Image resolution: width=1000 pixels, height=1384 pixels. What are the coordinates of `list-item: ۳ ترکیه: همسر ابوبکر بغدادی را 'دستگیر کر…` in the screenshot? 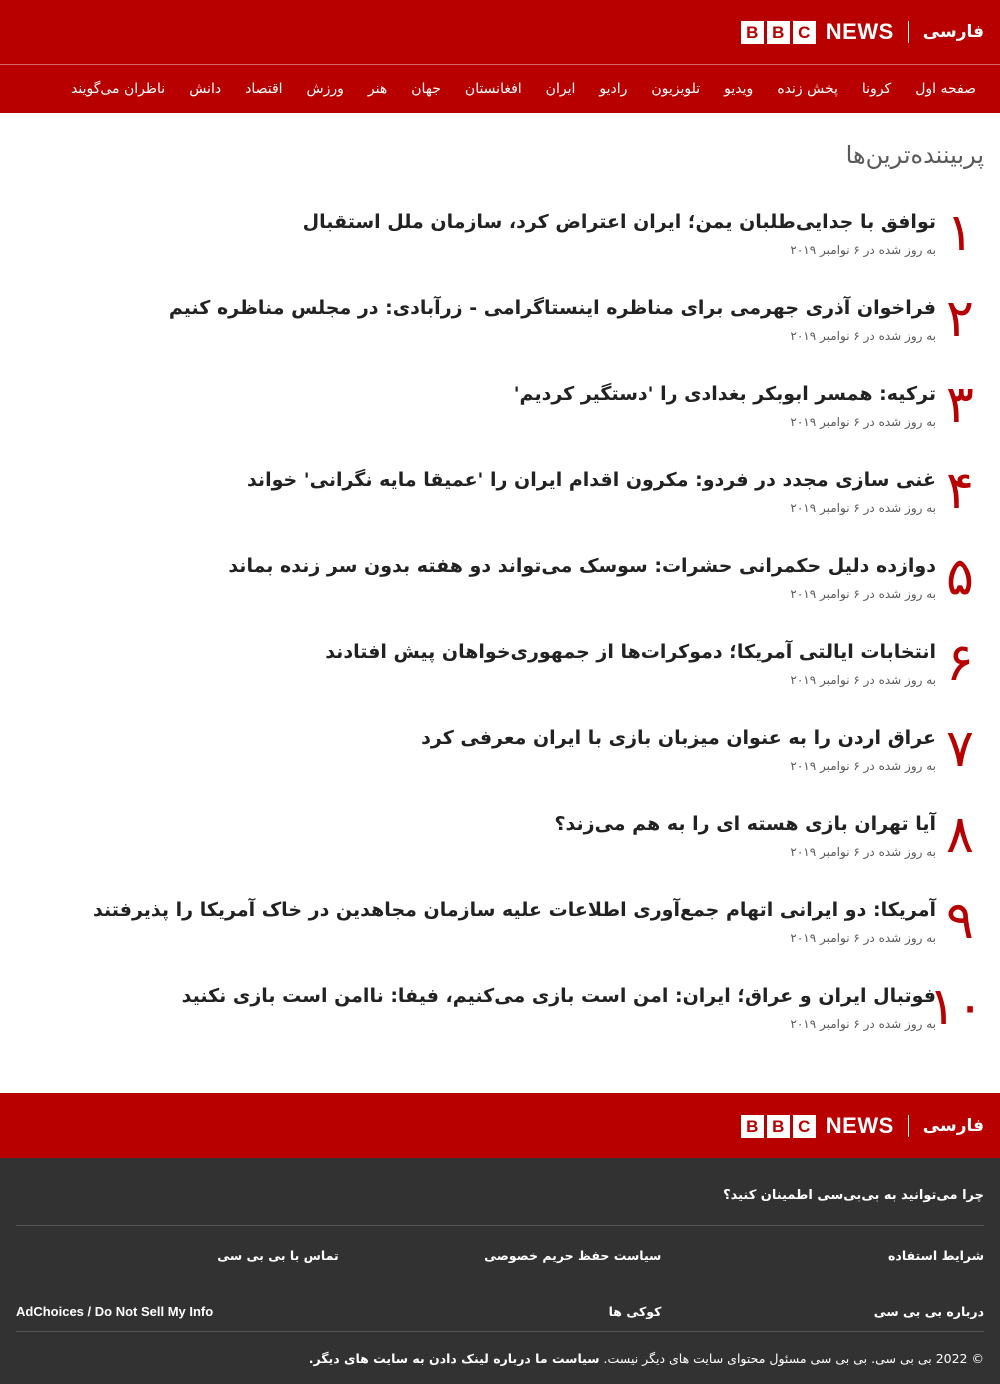 It's located at (500, 418).